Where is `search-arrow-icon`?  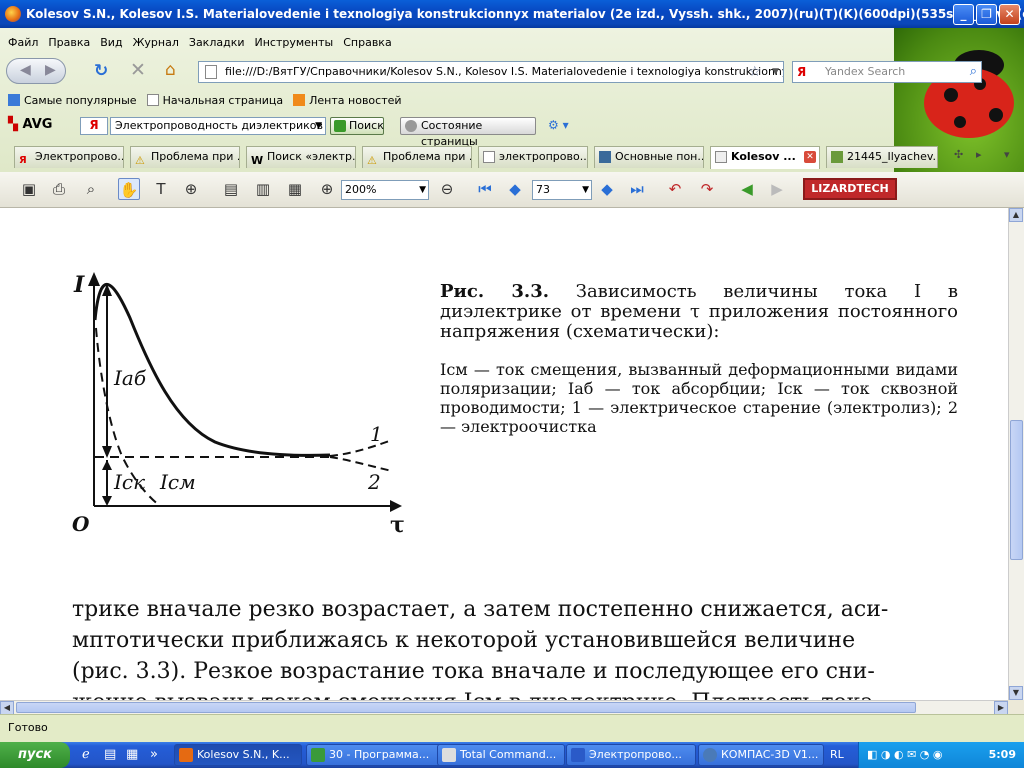 search-arrow-icon is located at coordinates (340, 126).